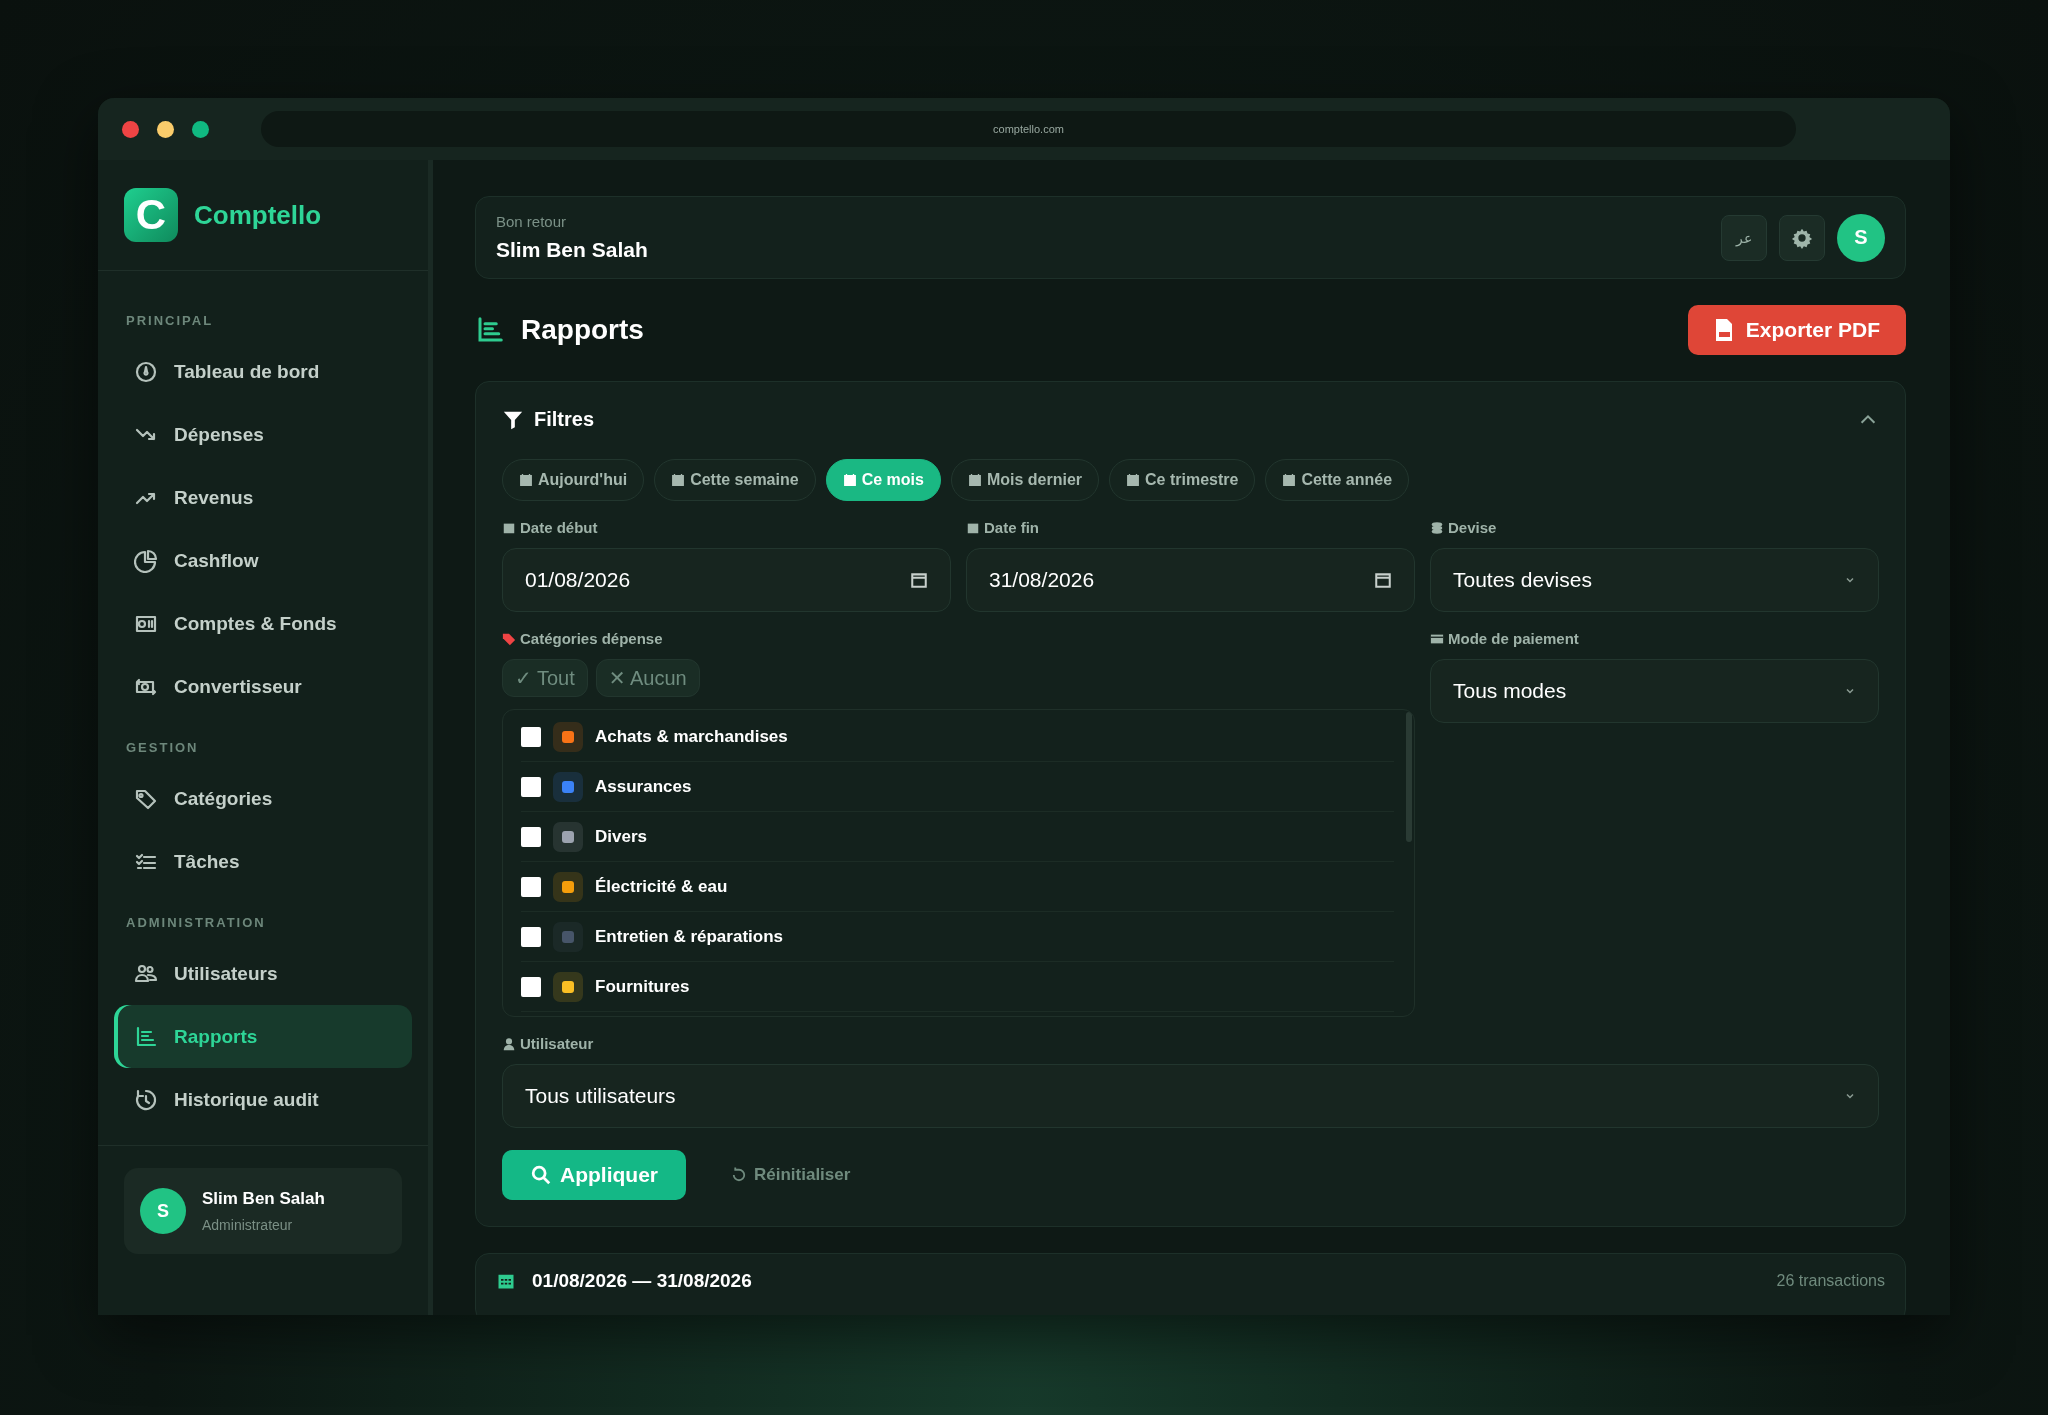 This screenshot has width=2048, height=1415. I want to click on period-chip: Aujourd'hui, so click(573, 480).